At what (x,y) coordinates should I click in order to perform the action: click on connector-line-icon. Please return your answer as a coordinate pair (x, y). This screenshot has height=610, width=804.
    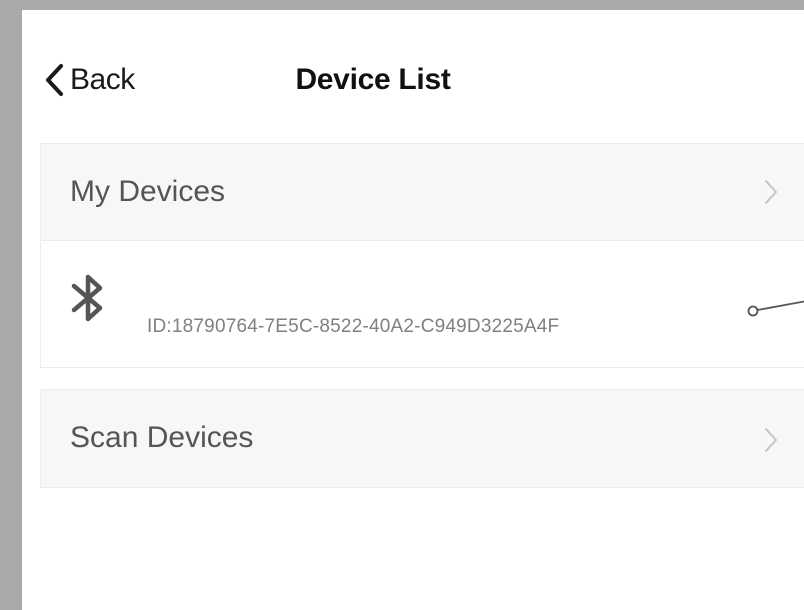
    Looking at the image, I should click on (772, 300).